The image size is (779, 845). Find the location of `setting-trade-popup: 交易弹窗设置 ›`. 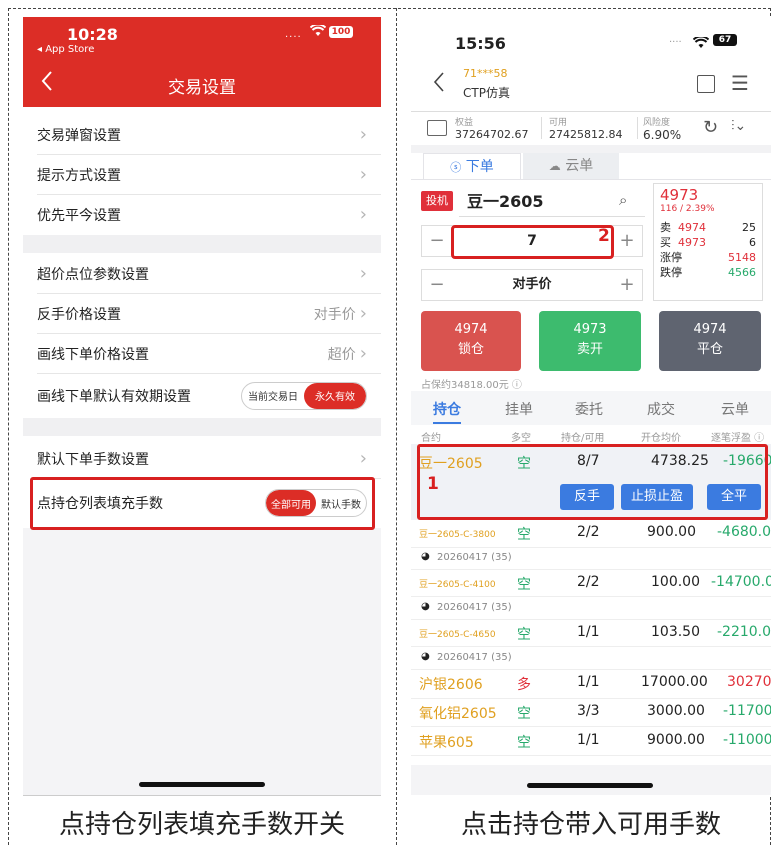

setting-trade-popup: 交易弹窗设置 › is located at coordinates (202, 134).